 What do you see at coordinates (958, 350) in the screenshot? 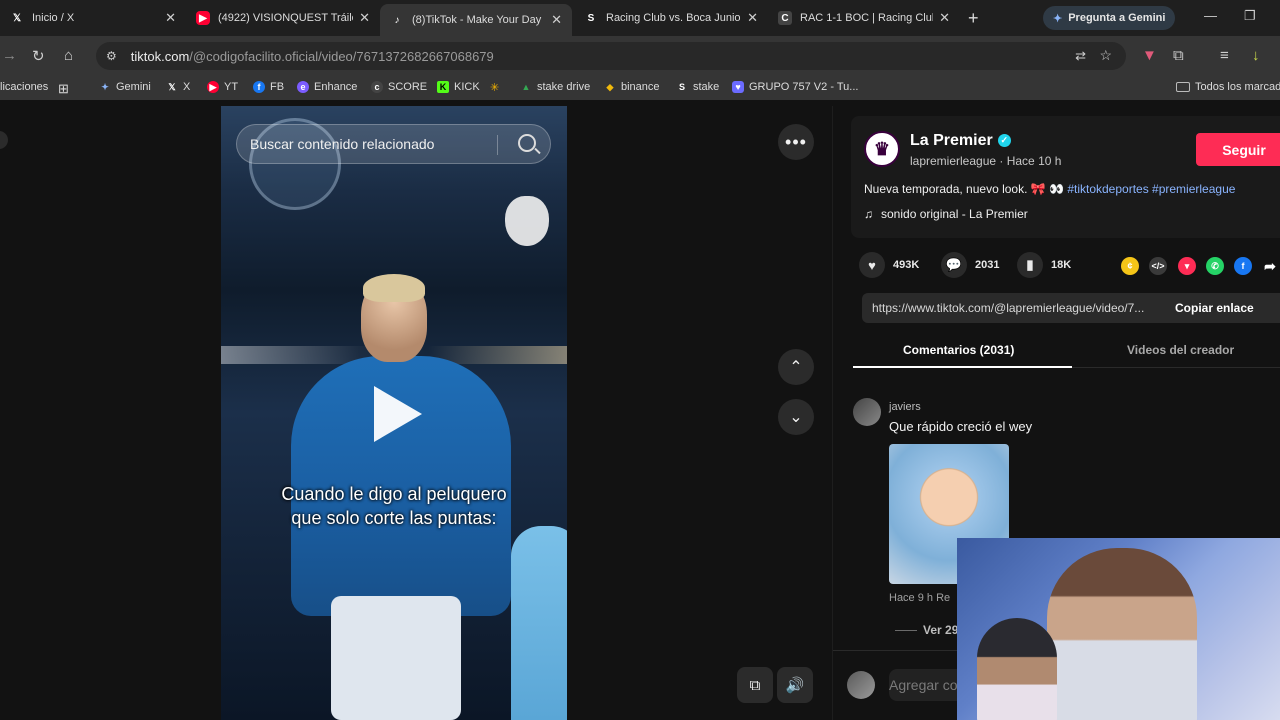
I see `tab-comments: Comentarios (2031)` at bounding box center [958, 350].